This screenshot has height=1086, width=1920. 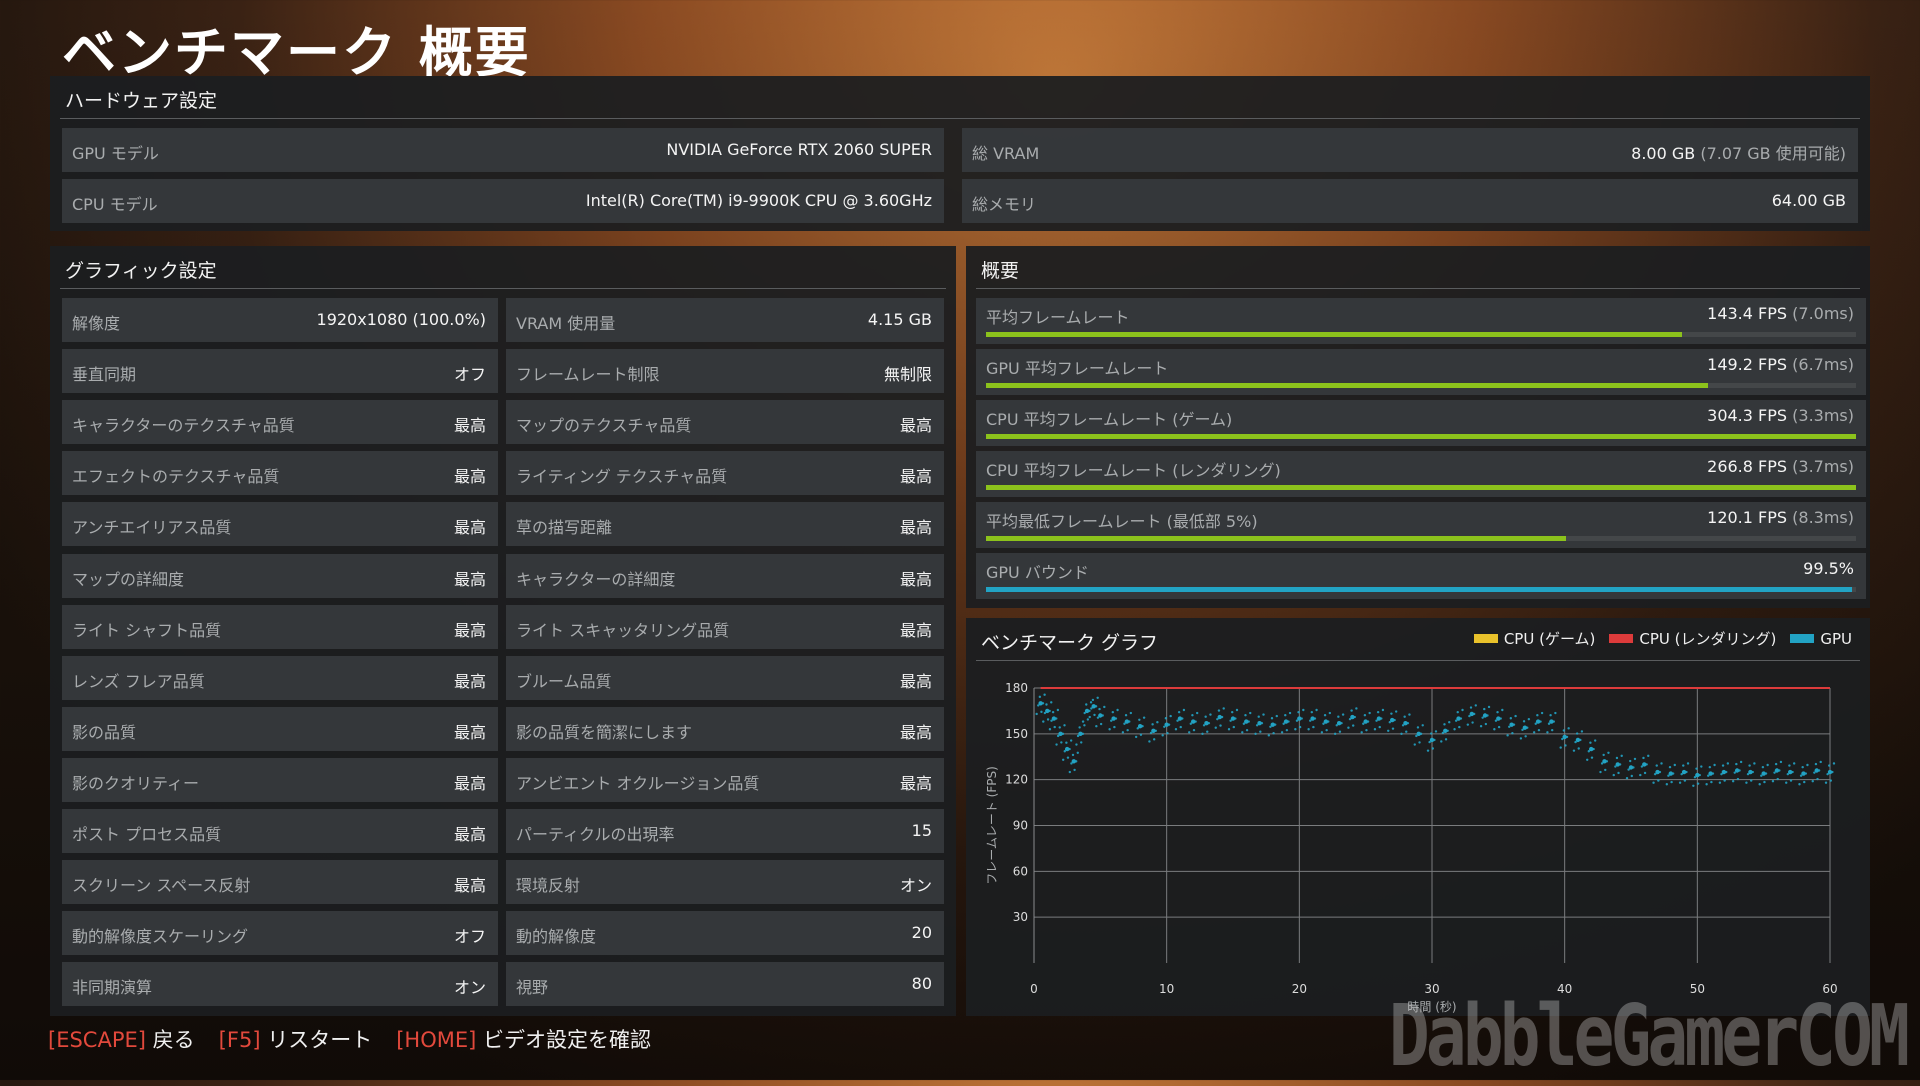 What do you see at coordinates (1016, 734) in the screenshot?
I see `y-tick-label: 150` at bounding box center [1016, 734].